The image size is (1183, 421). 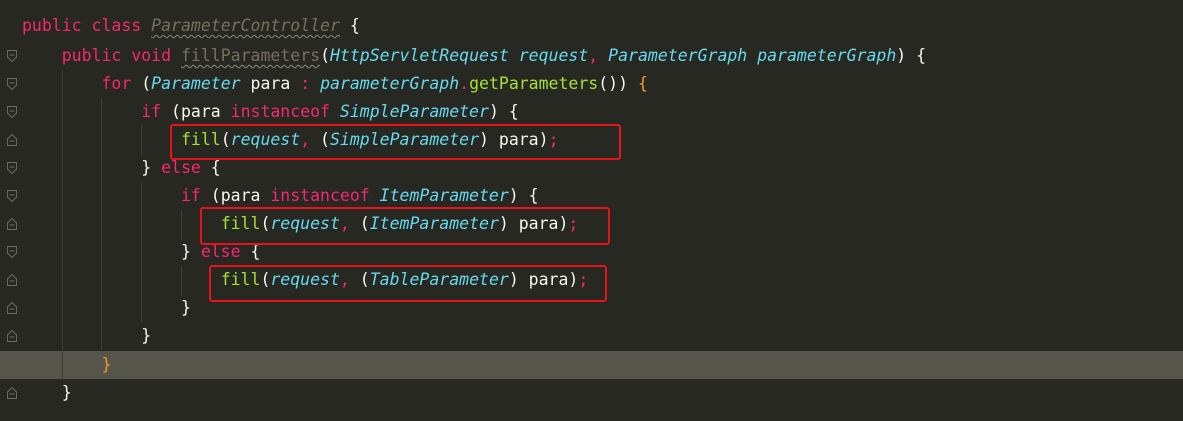 What do you see at coordinates (245, 25) in the screenshot?
I see `code-token: ParameterController` at bounding box center [245, 25].